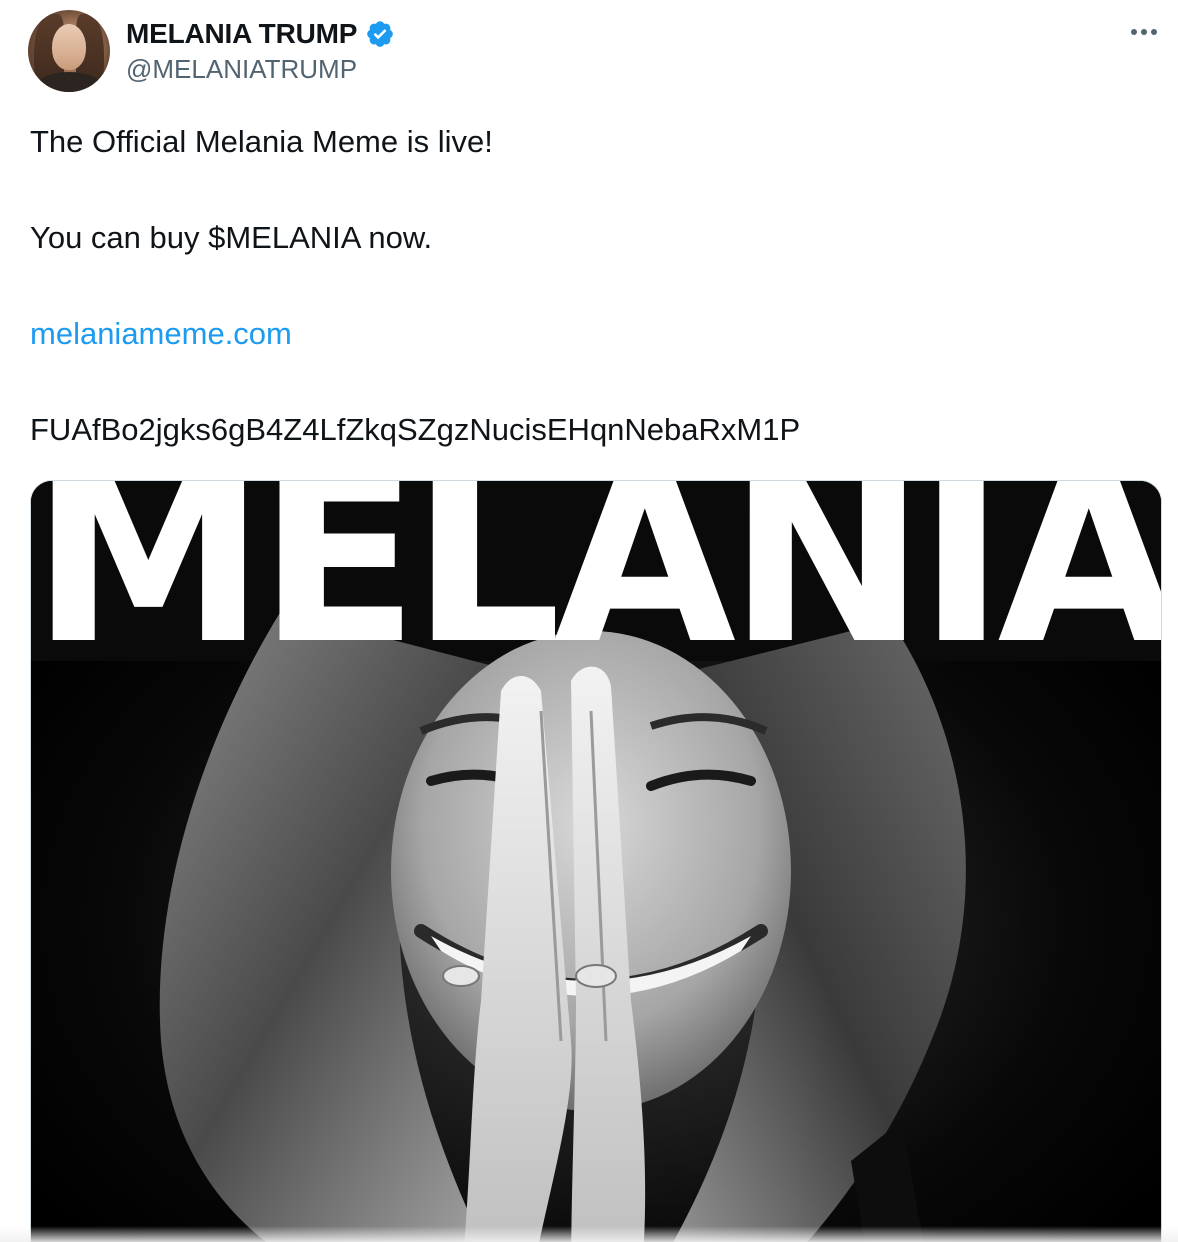  What do you see at coordinates (380, 34) in the screenshot?
I see `verified-badge-icon` at bounding box center [380, 34].